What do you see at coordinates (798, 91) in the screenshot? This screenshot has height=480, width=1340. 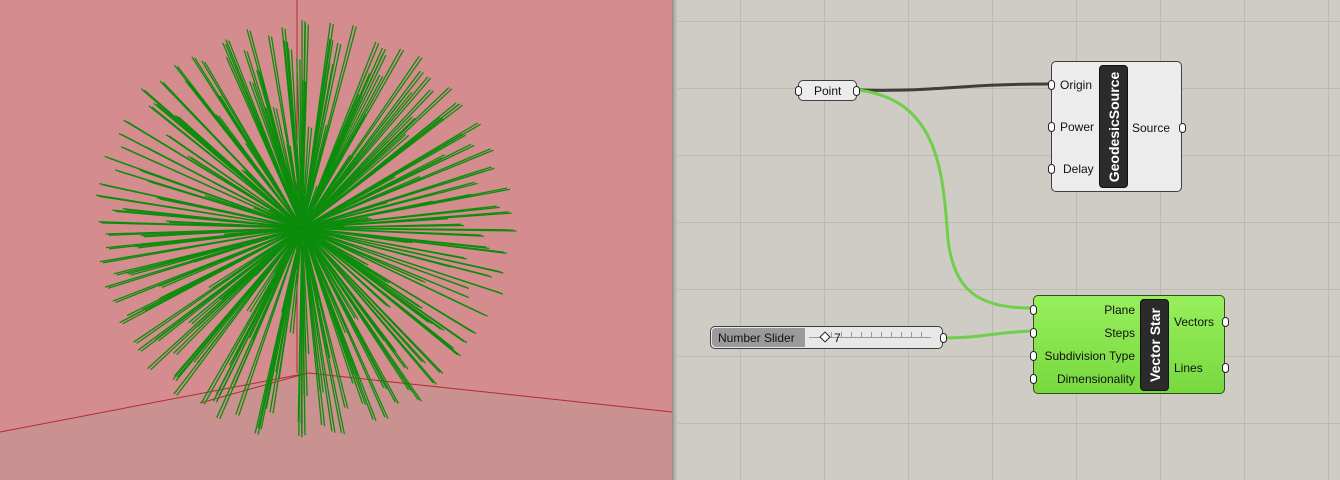 I see `point-input-port` at bounding box center [798, 91].